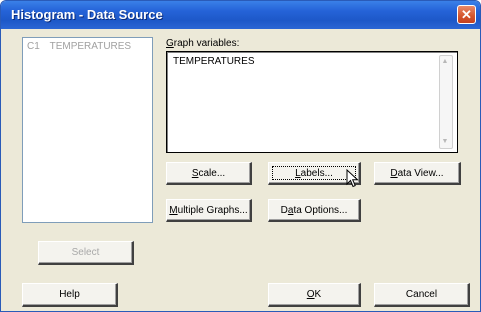 This screenshot has height=312, width=481. Describe the element at coordinates (284, 210) in the screenshot. I see `data-options-label-pre: D` at that location.